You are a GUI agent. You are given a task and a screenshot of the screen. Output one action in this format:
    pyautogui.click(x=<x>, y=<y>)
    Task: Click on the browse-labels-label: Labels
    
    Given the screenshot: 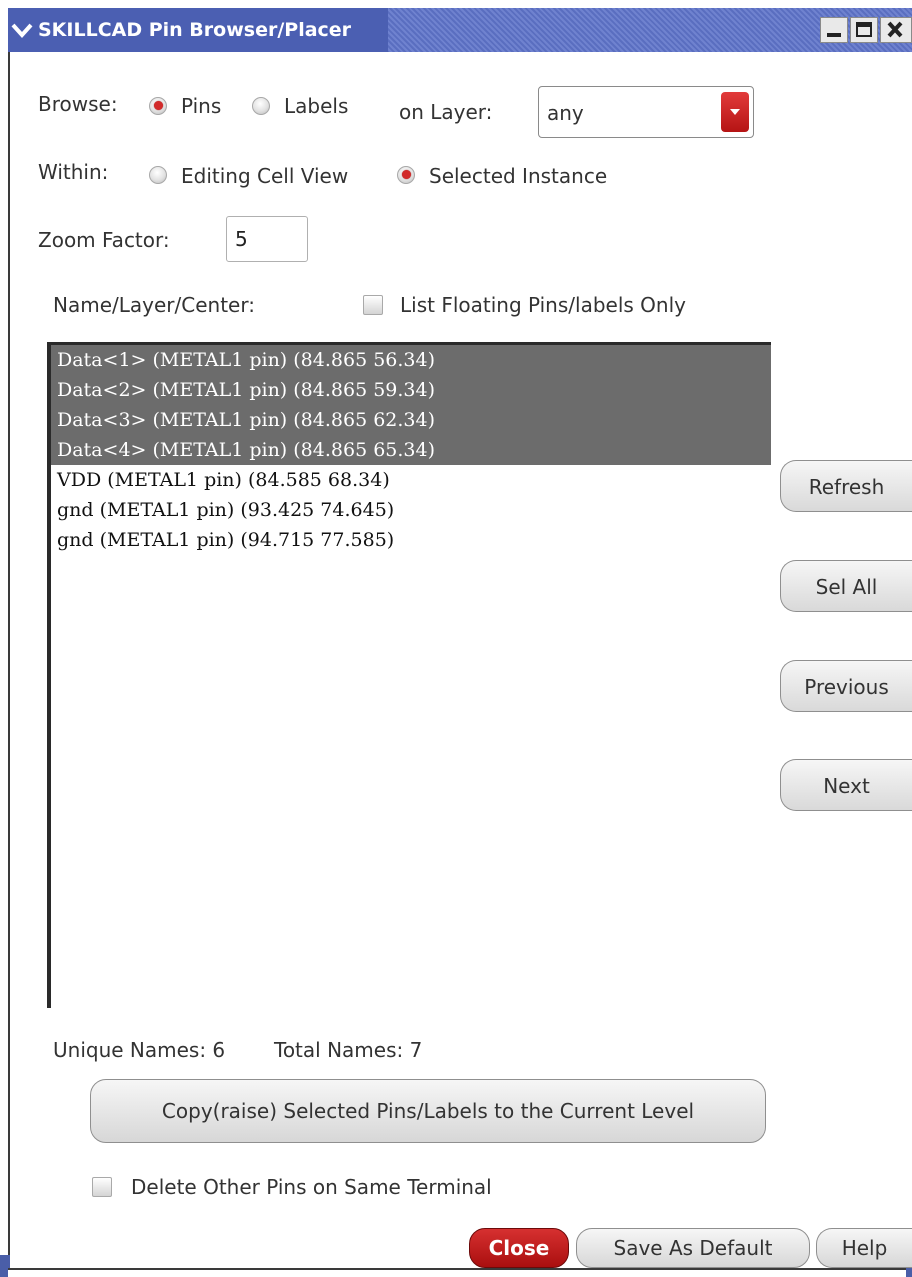 What is the action you would take?
    pyautogui.click(x=316, y=106)
    